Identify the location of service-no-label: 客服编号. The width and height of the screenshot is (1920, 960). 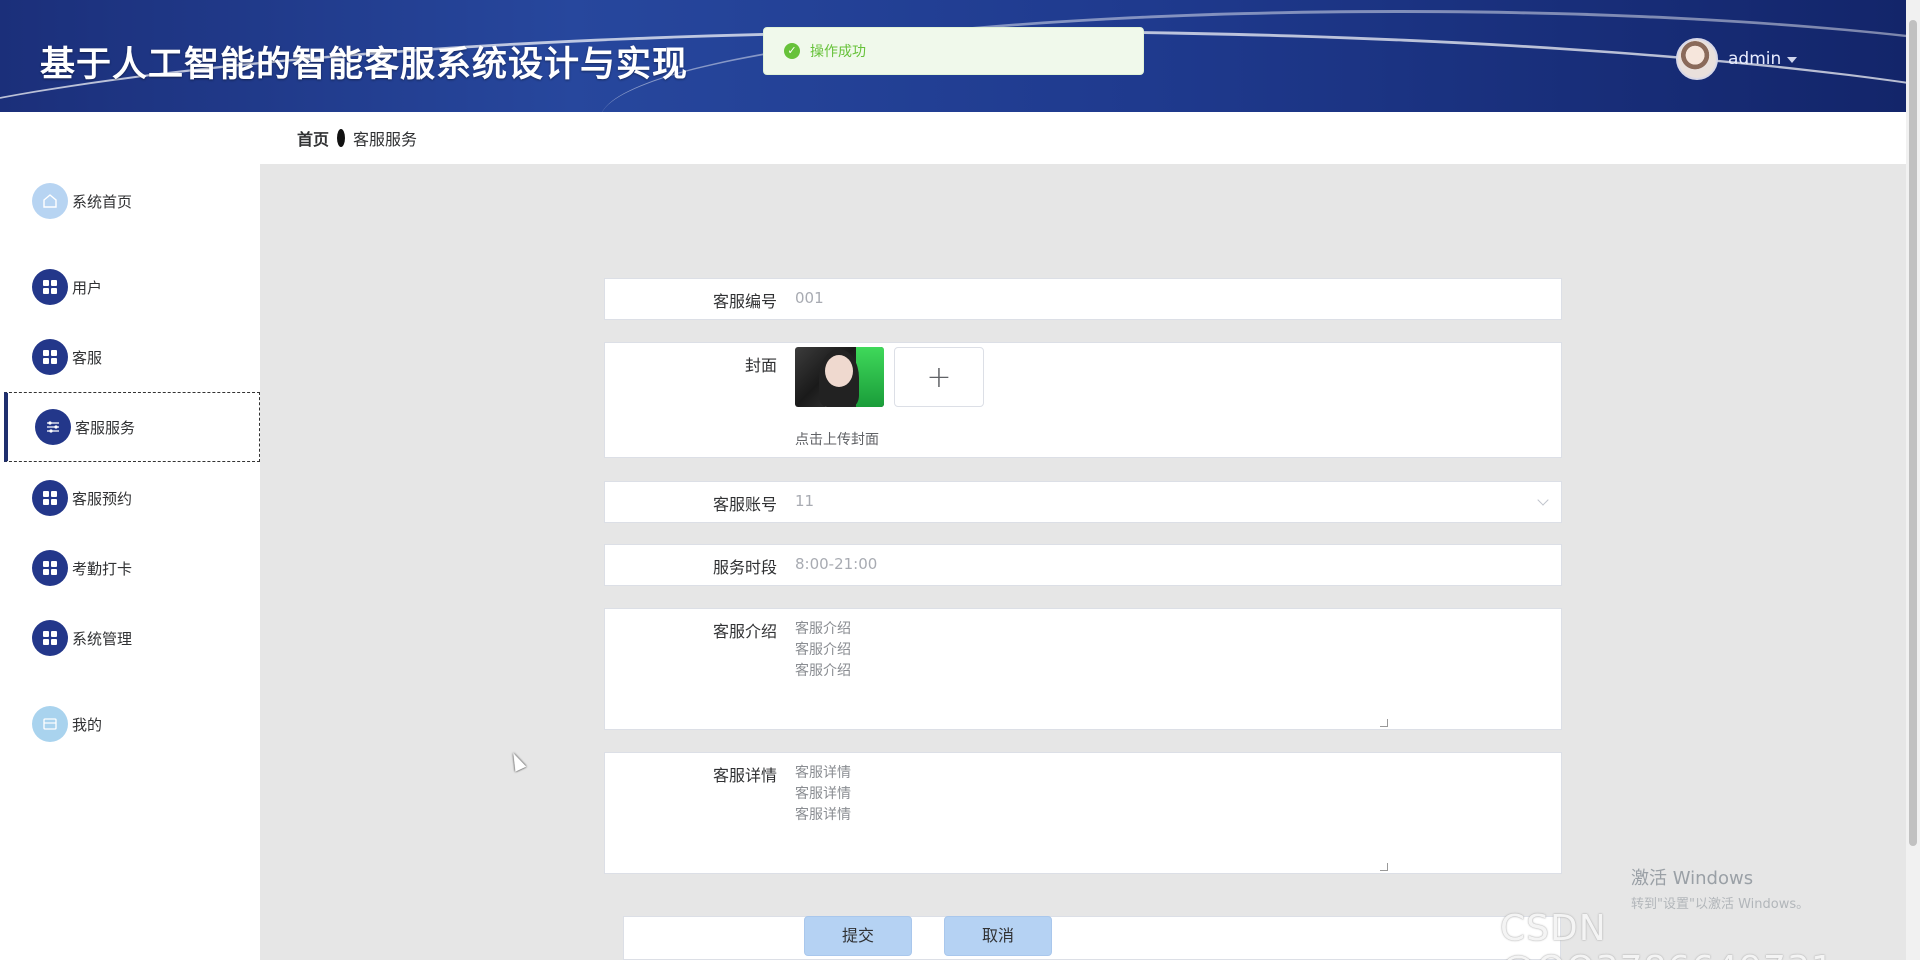
(744, 301).